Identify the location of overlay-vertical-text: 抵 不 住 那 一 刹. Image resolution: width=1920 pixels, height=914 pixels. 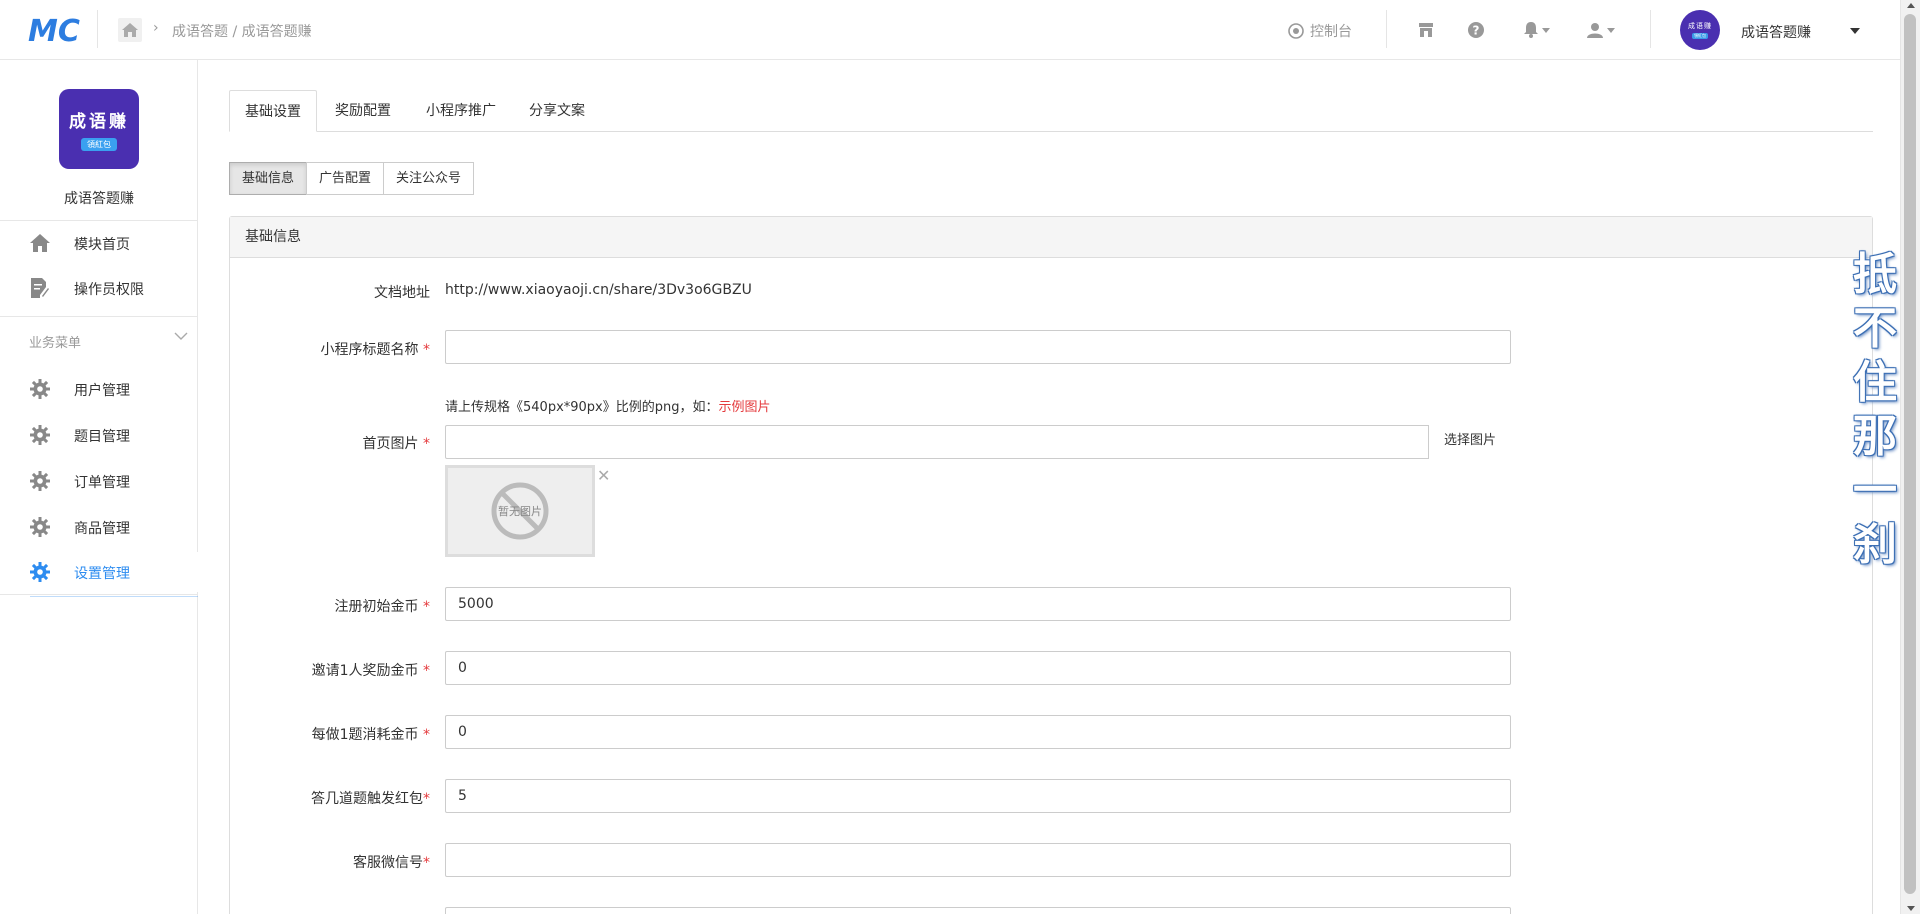
(1875, 409).